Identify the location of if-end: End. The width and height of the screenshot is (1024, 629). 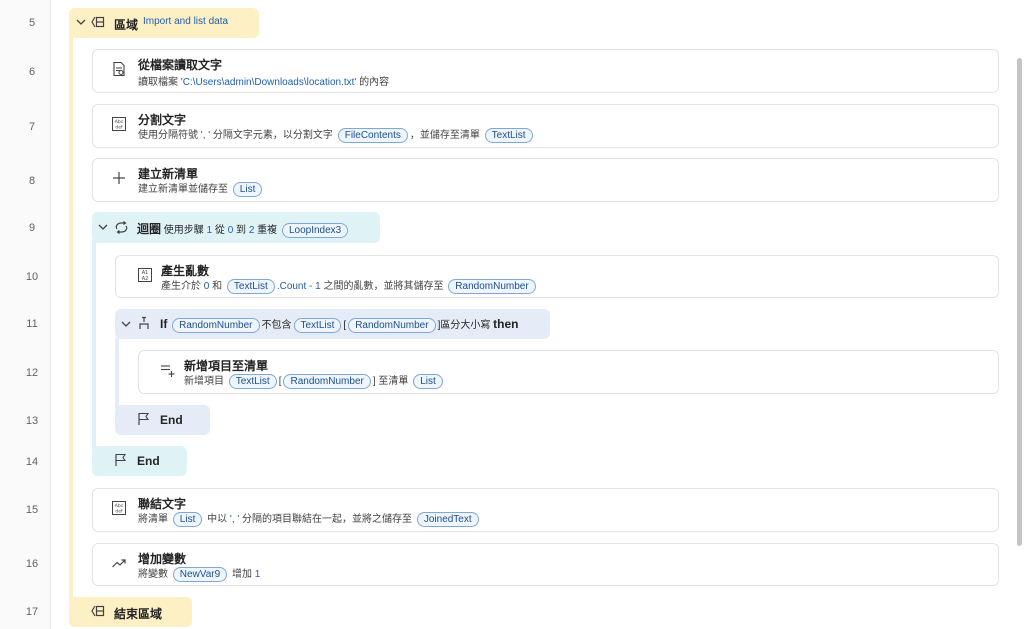
(162, 420).